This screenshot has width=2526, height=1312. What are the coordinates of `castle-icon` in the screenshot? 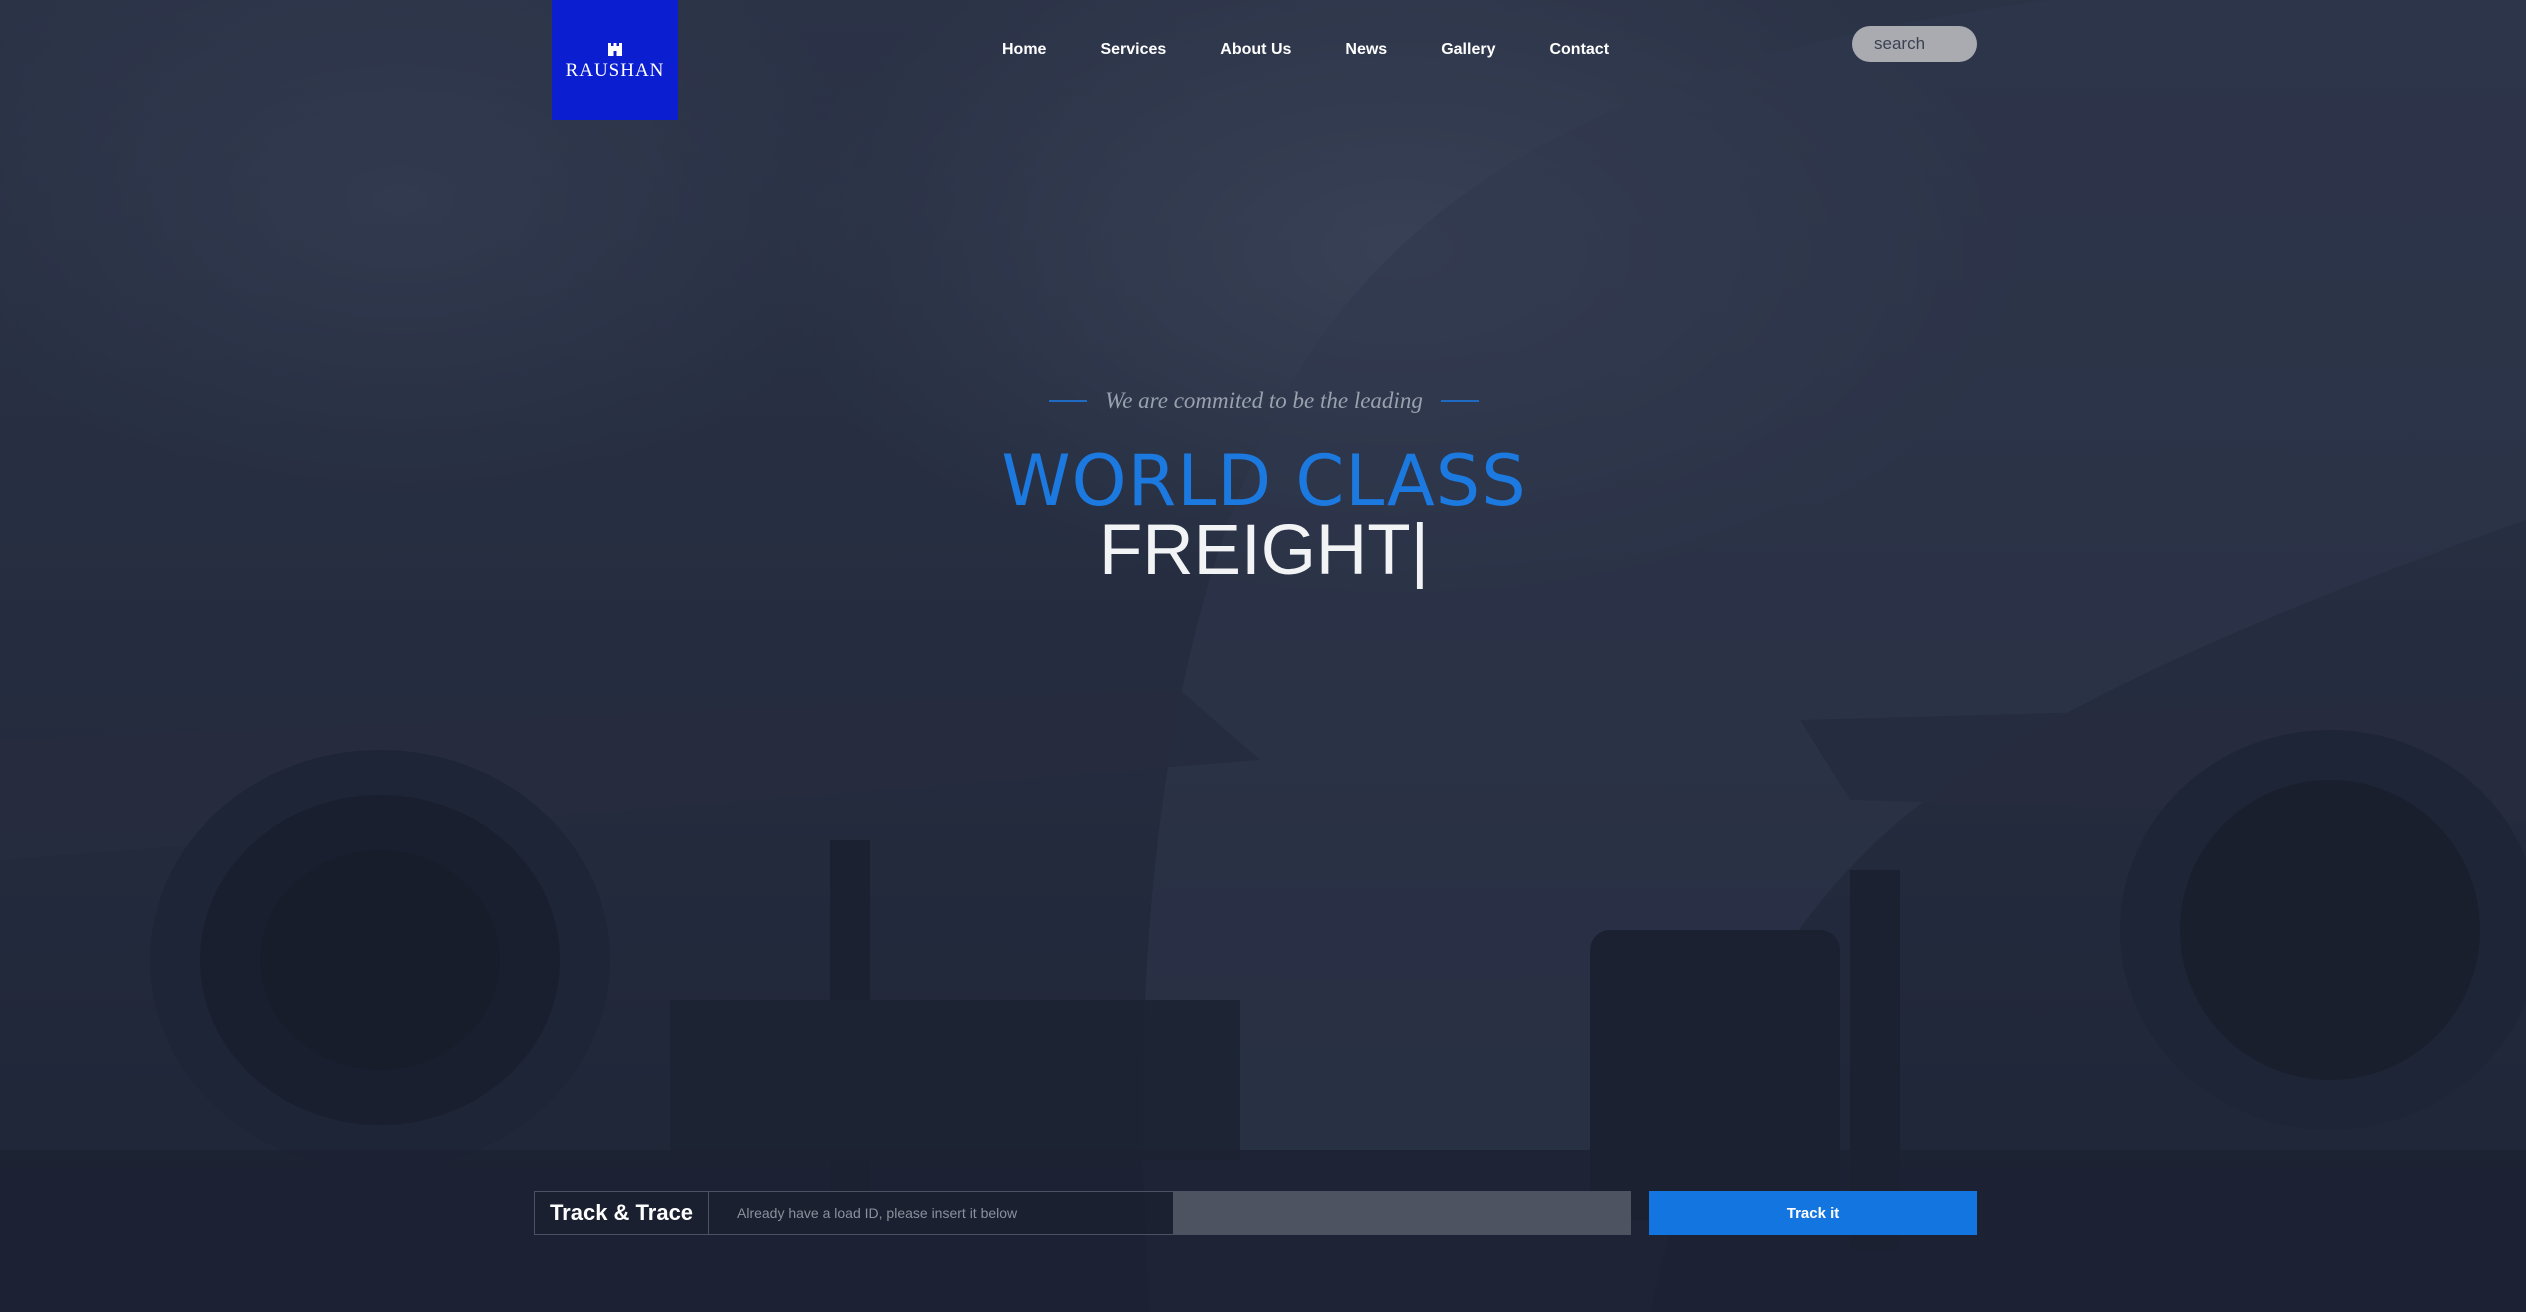 It's located at (615, 49).